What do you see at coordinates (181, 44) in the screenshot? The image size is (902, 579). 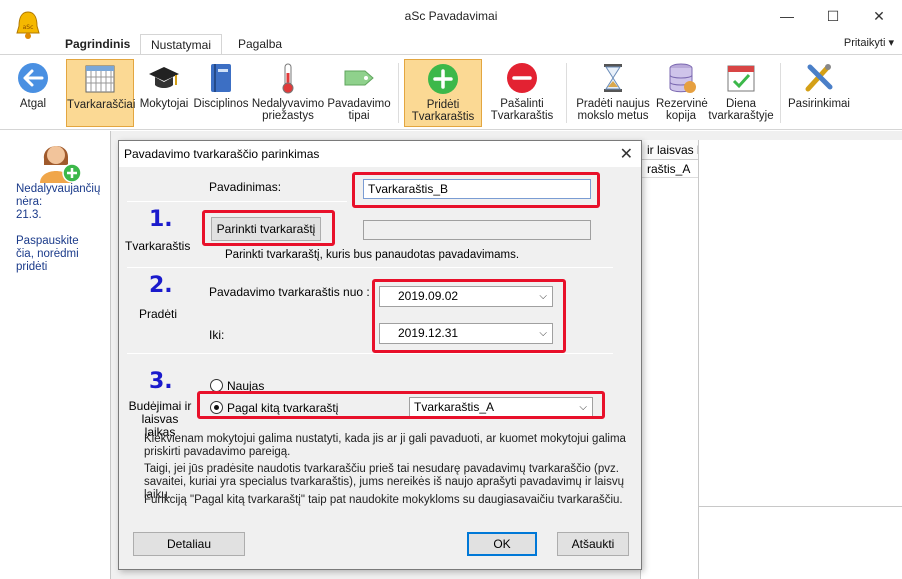 I see `tab-nustatymai: Nustatymai` at bounding box center [181, 44].